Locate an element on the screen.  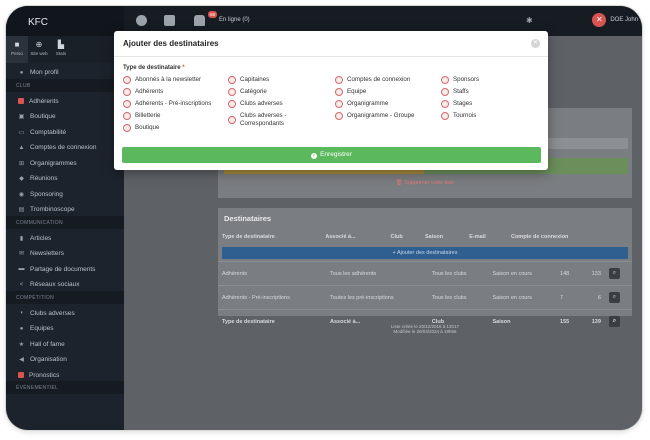
sidebar-item-clubs-adverses: ◖ Clubs adverses is located at coordinates (65, 312).